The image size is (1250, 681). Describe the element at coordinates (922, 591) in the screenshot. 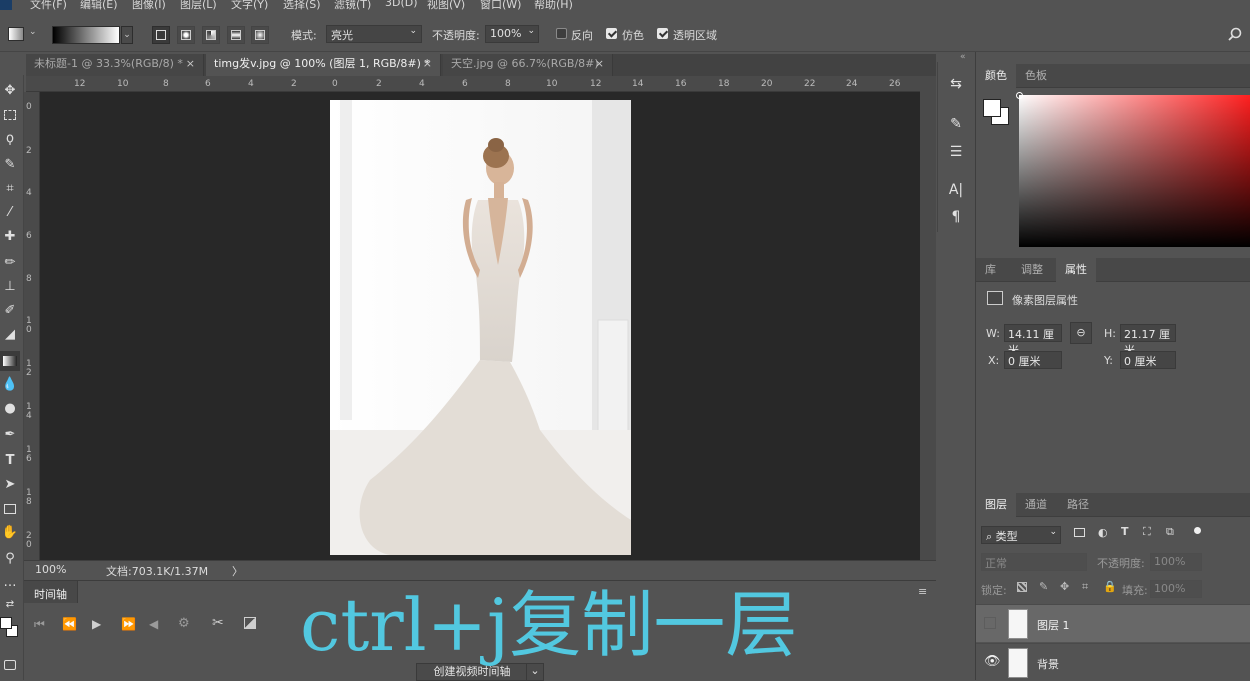

I see `panel-menu-icon: ≡` at that location.